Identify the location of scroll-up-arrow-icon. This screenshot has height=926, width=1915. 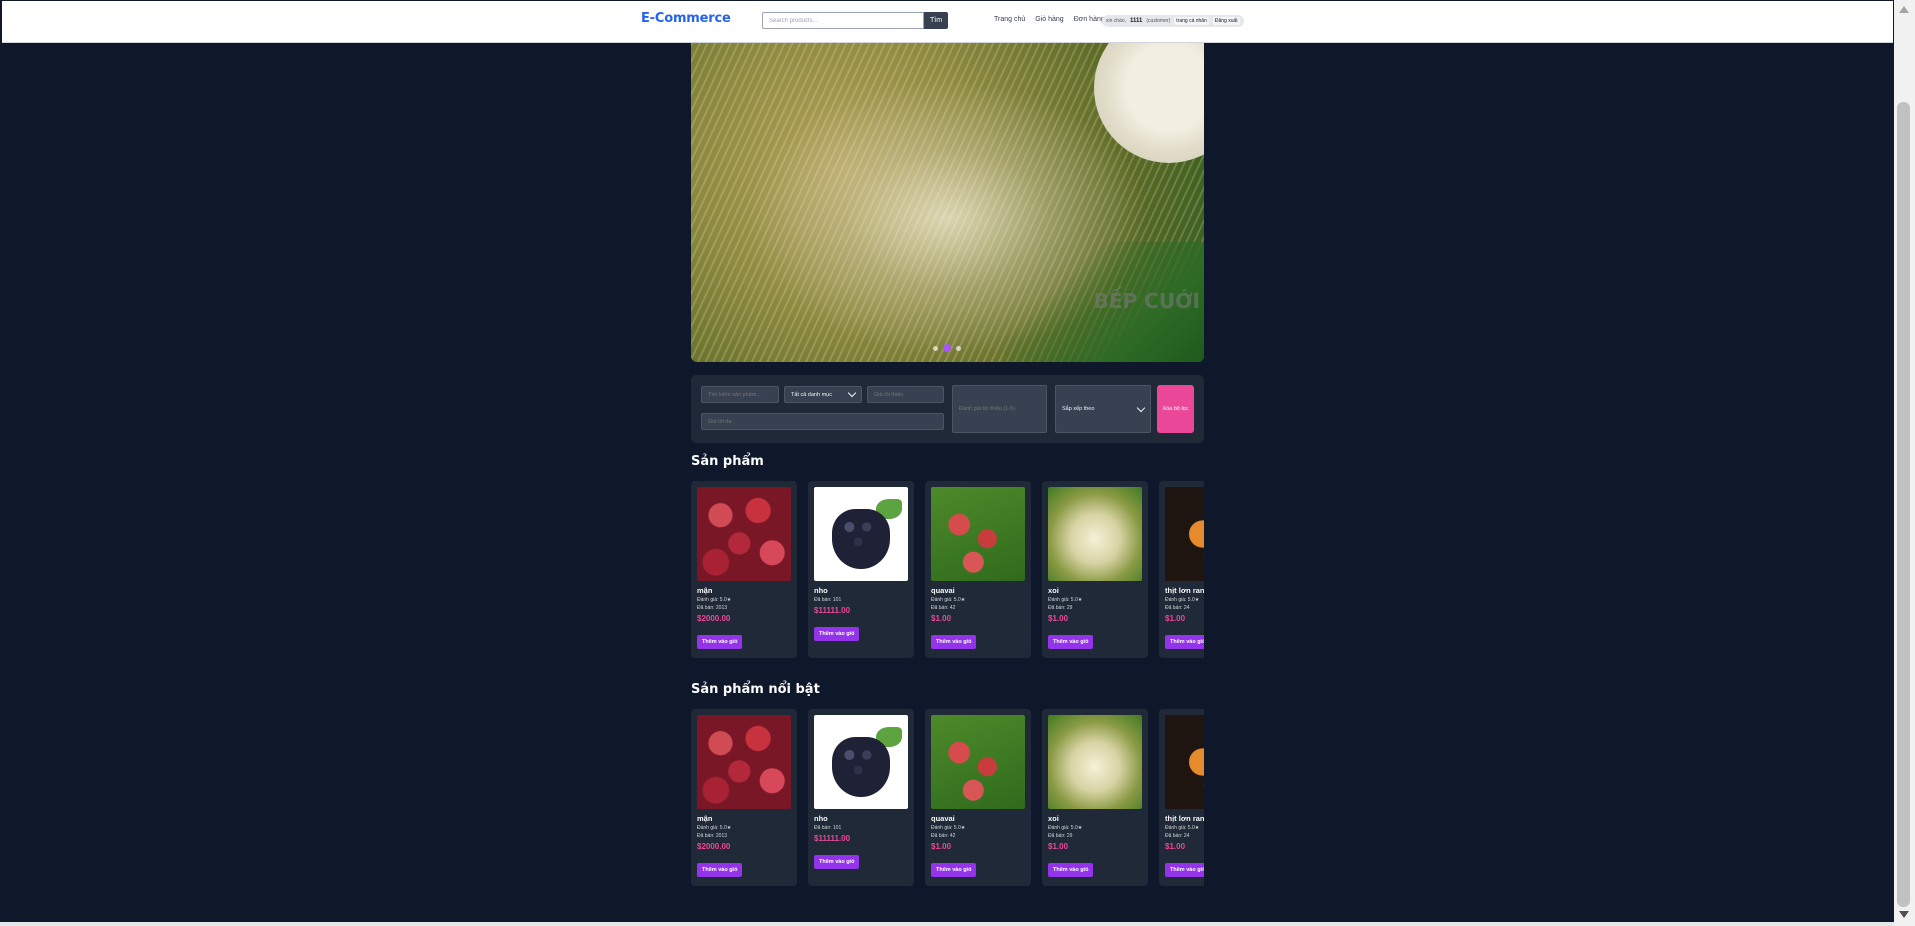
(1904, 9).